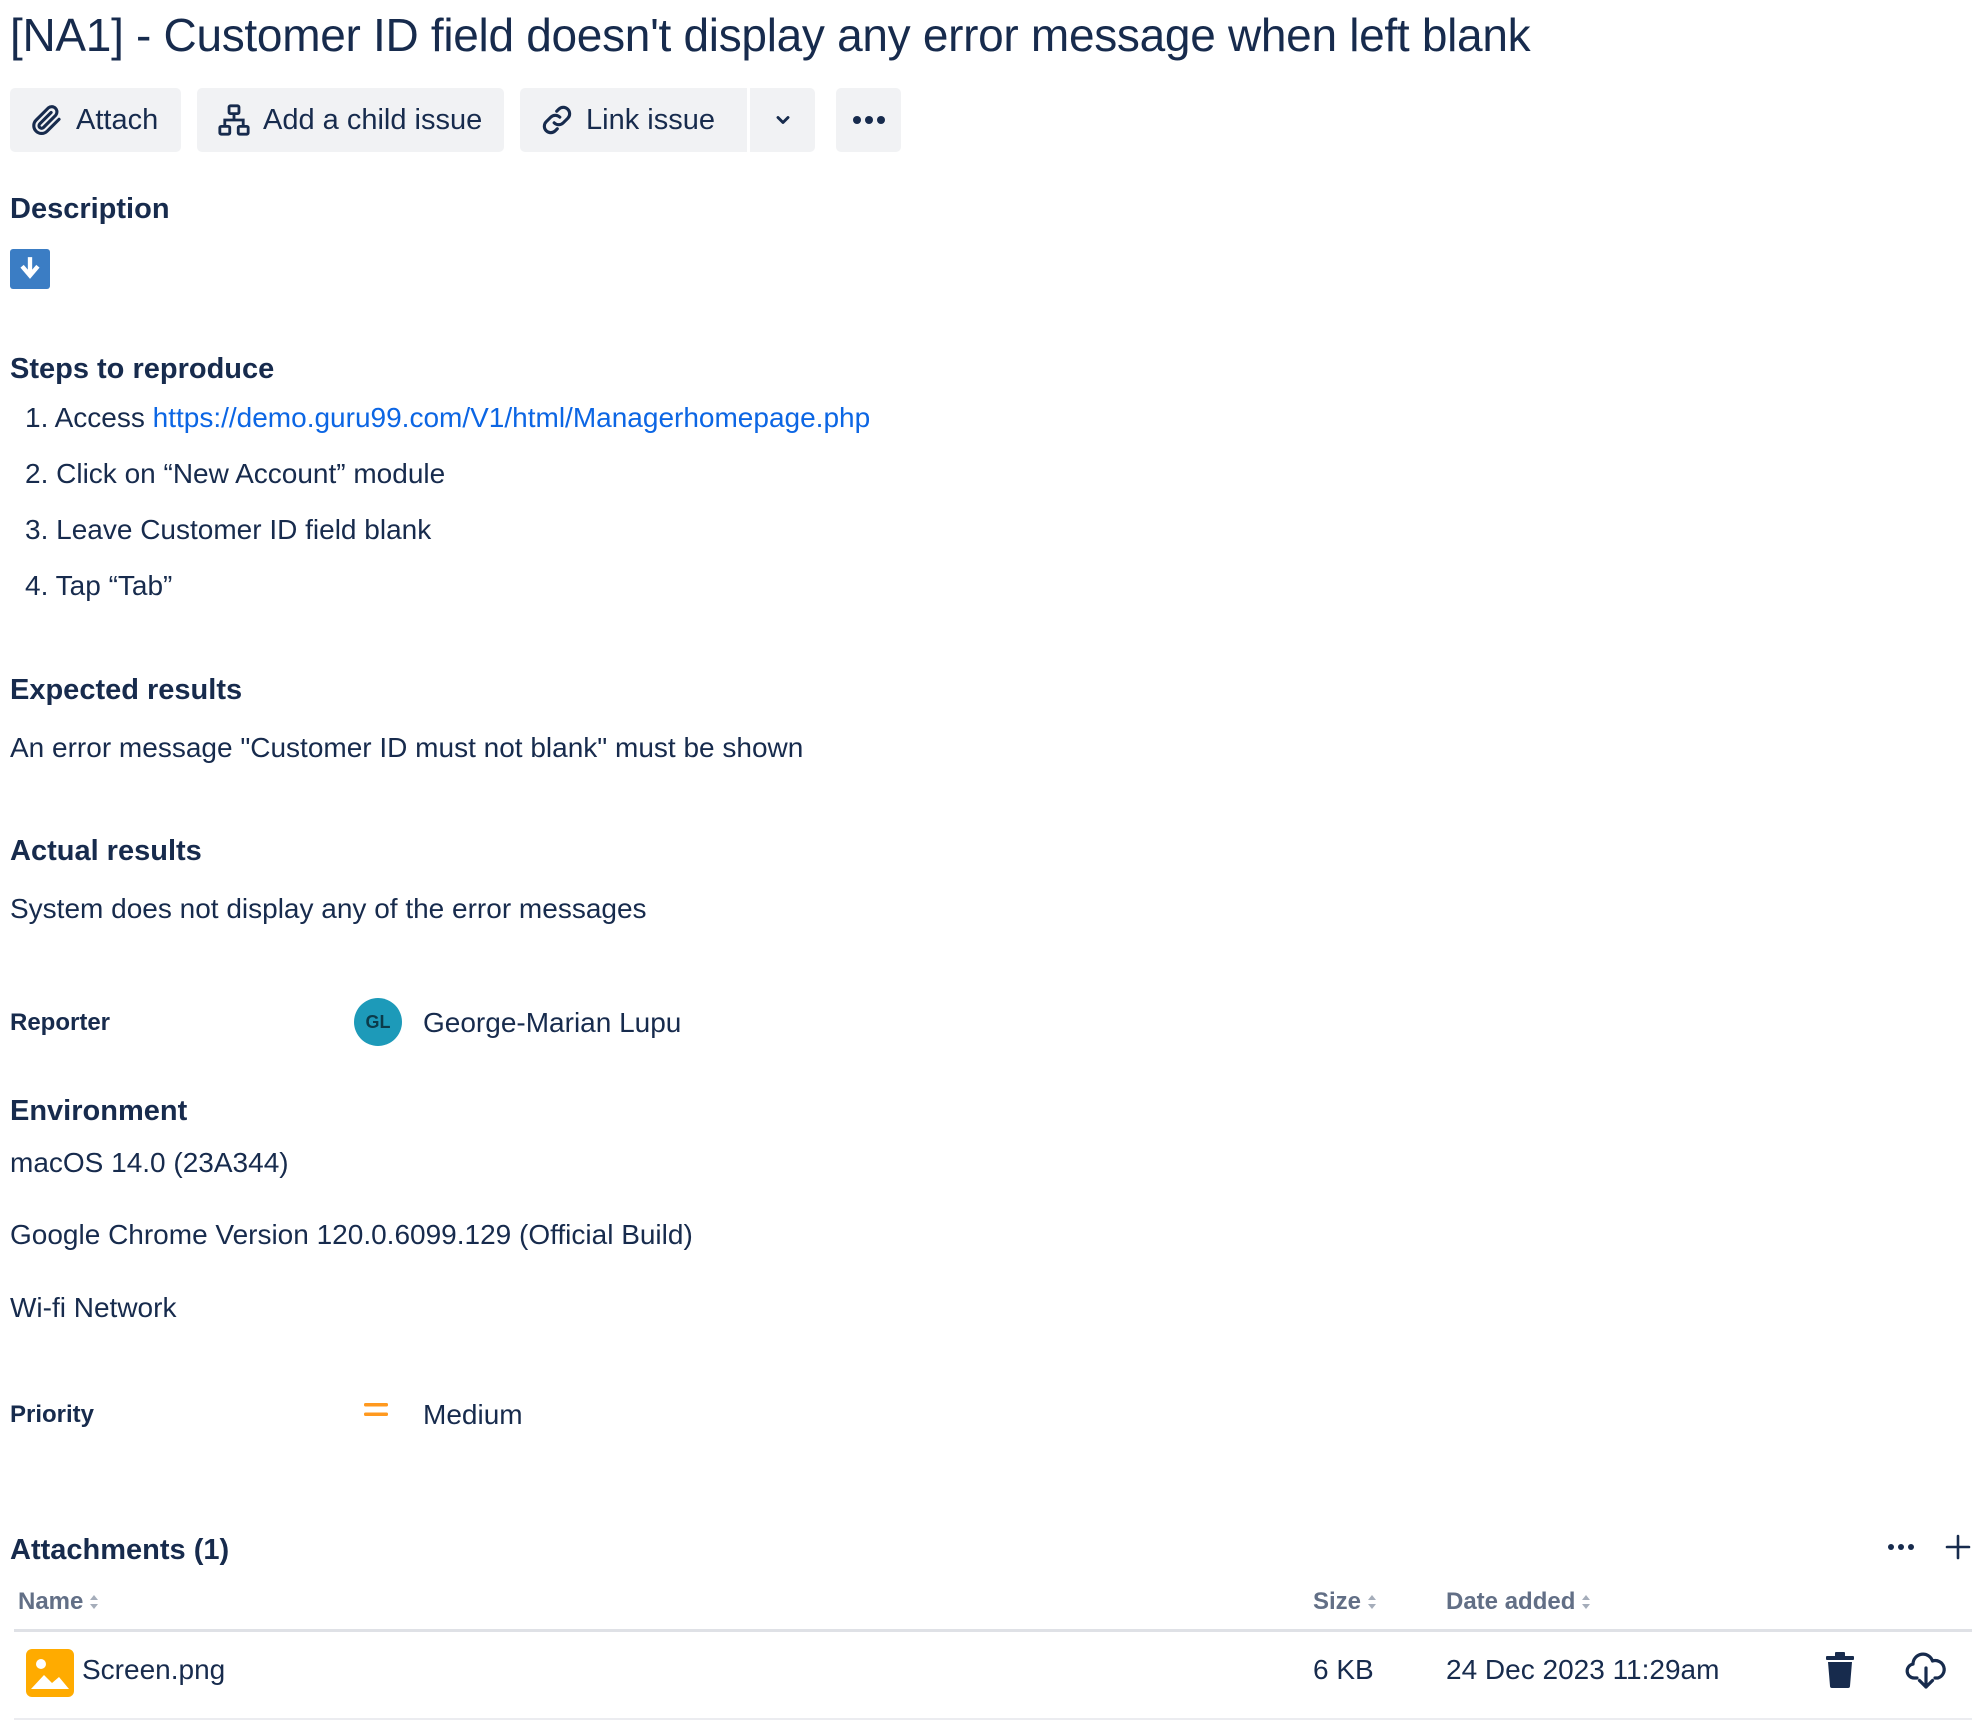 Image resolution: width=1984 pixels, height=1728 pixels. I want to click on list-item: 4. Tap “Tab”, so click(99, 585).